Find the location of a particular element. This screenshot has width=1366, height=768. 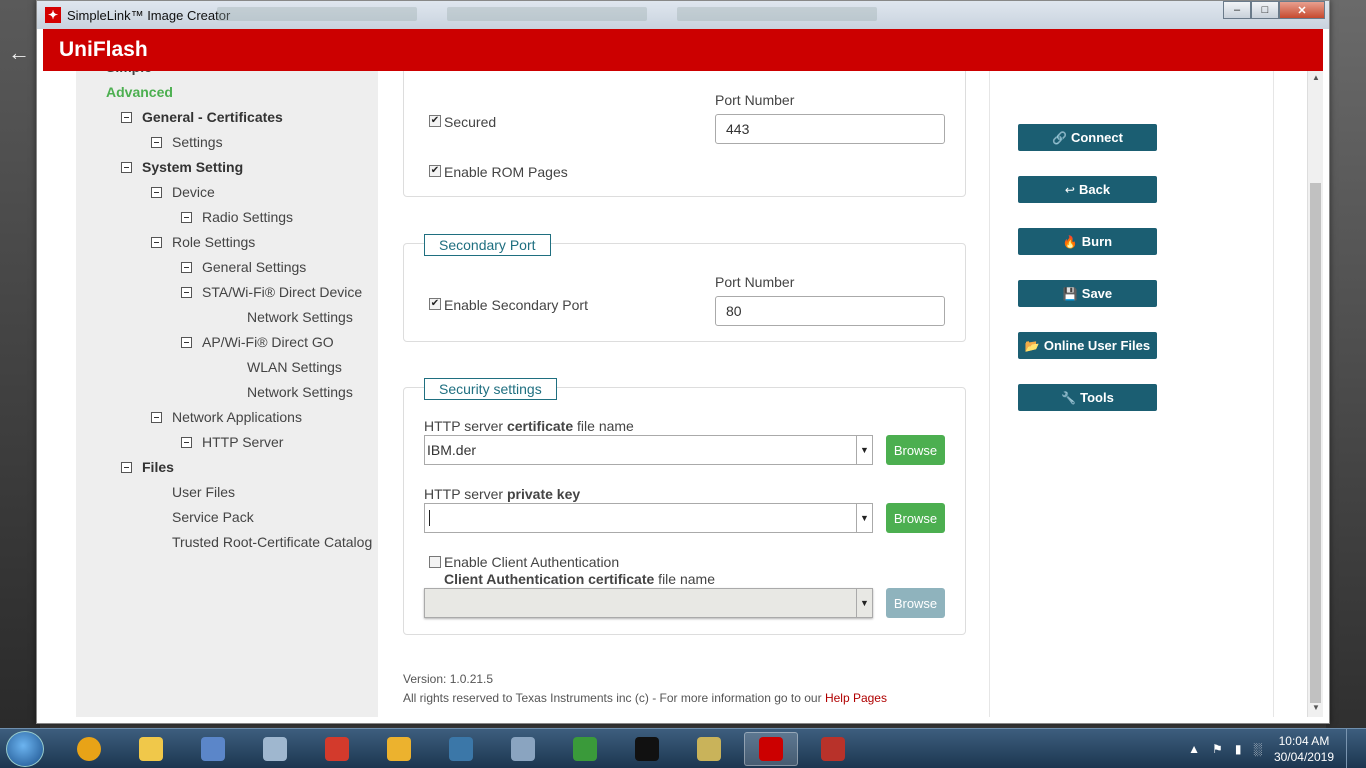

calculator-icon is located at coordinates (275, 749).